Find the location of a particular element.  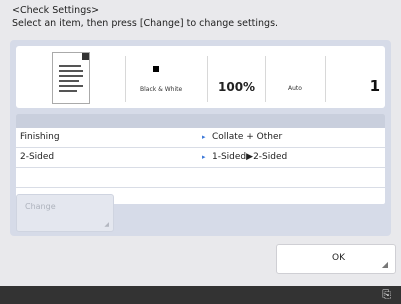

list-item-finishing: Finishing ▸ Collate + Other is located at coordinates (200, 138).